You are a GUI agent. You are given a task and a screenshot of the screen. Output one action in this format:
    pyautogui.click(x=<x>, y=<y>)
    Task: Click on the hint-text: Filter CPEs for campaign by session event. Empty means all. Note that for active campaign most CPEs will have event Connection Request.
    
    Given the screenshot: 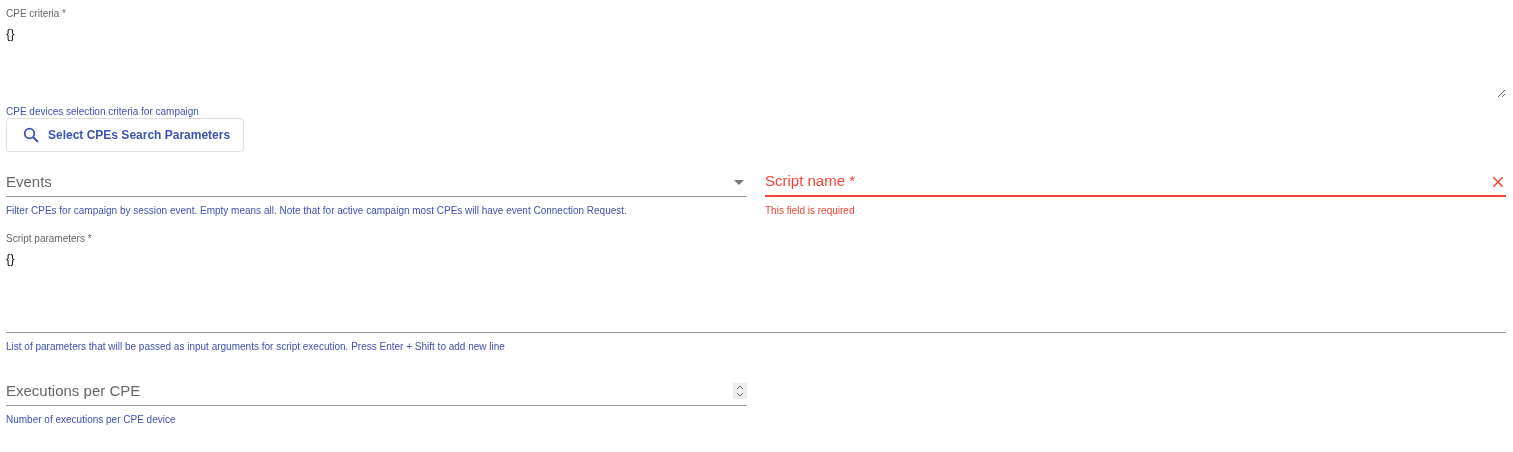 What is the action you would take?
    pyautogui.click(x=317, y=211)
    